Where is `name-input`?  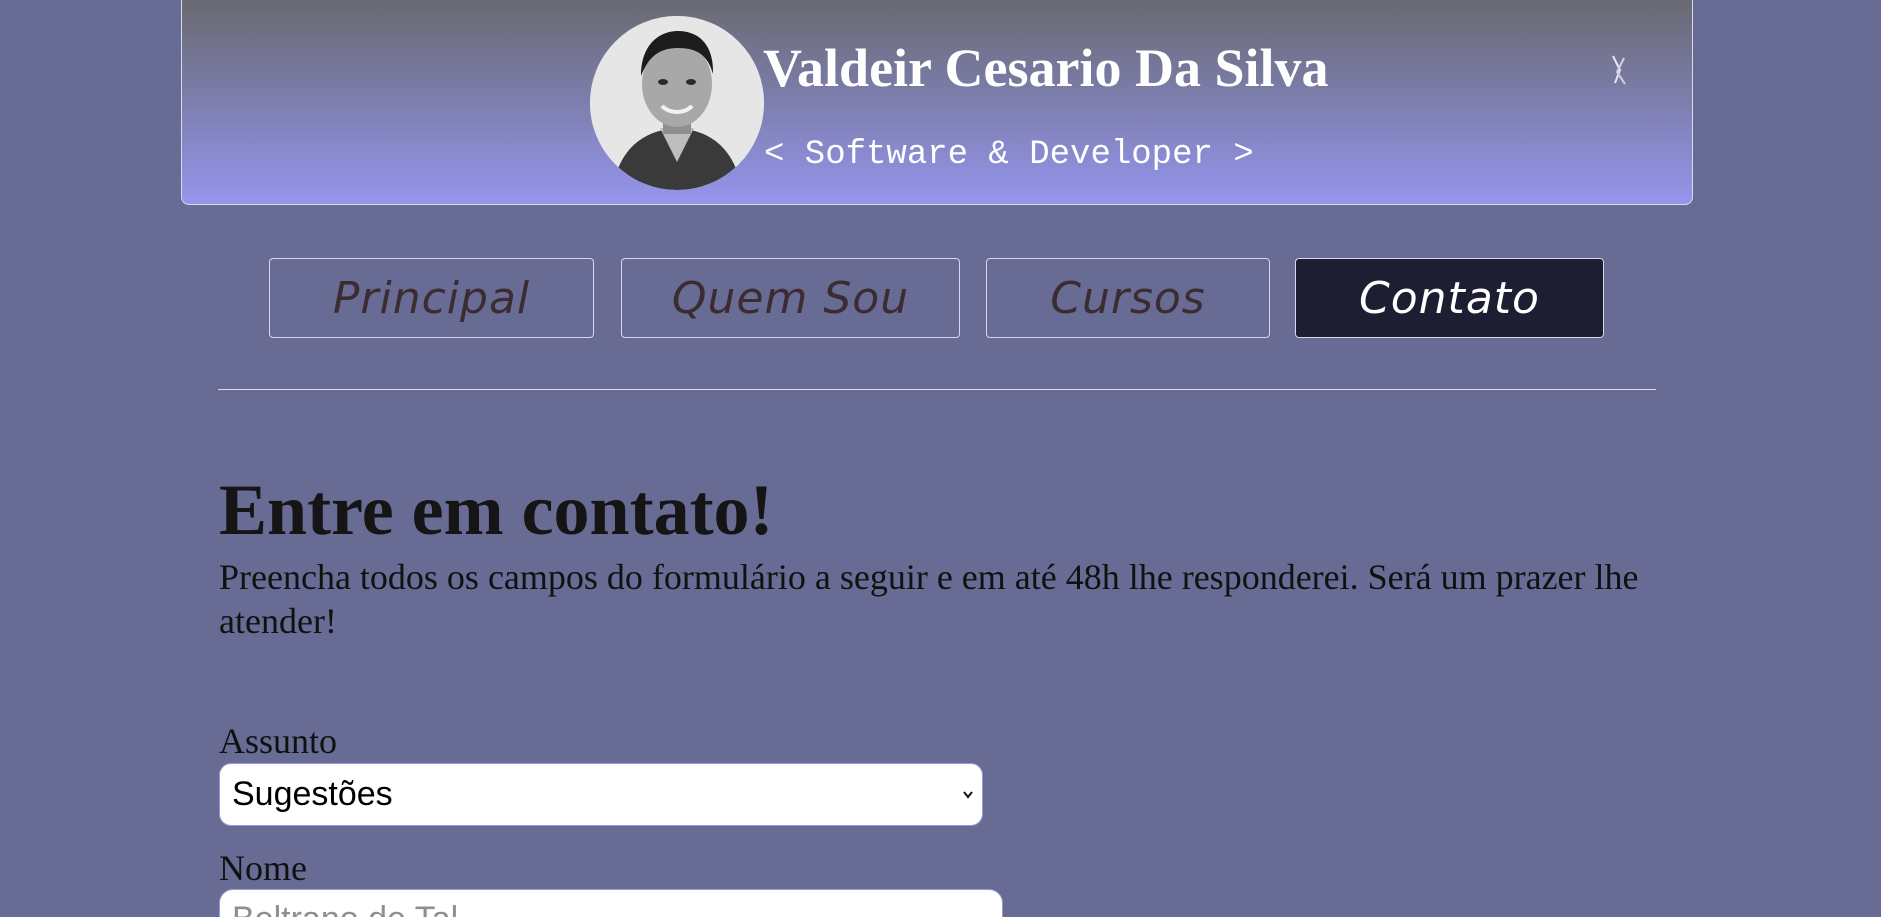
name-input is located at coordinates (611, 903).